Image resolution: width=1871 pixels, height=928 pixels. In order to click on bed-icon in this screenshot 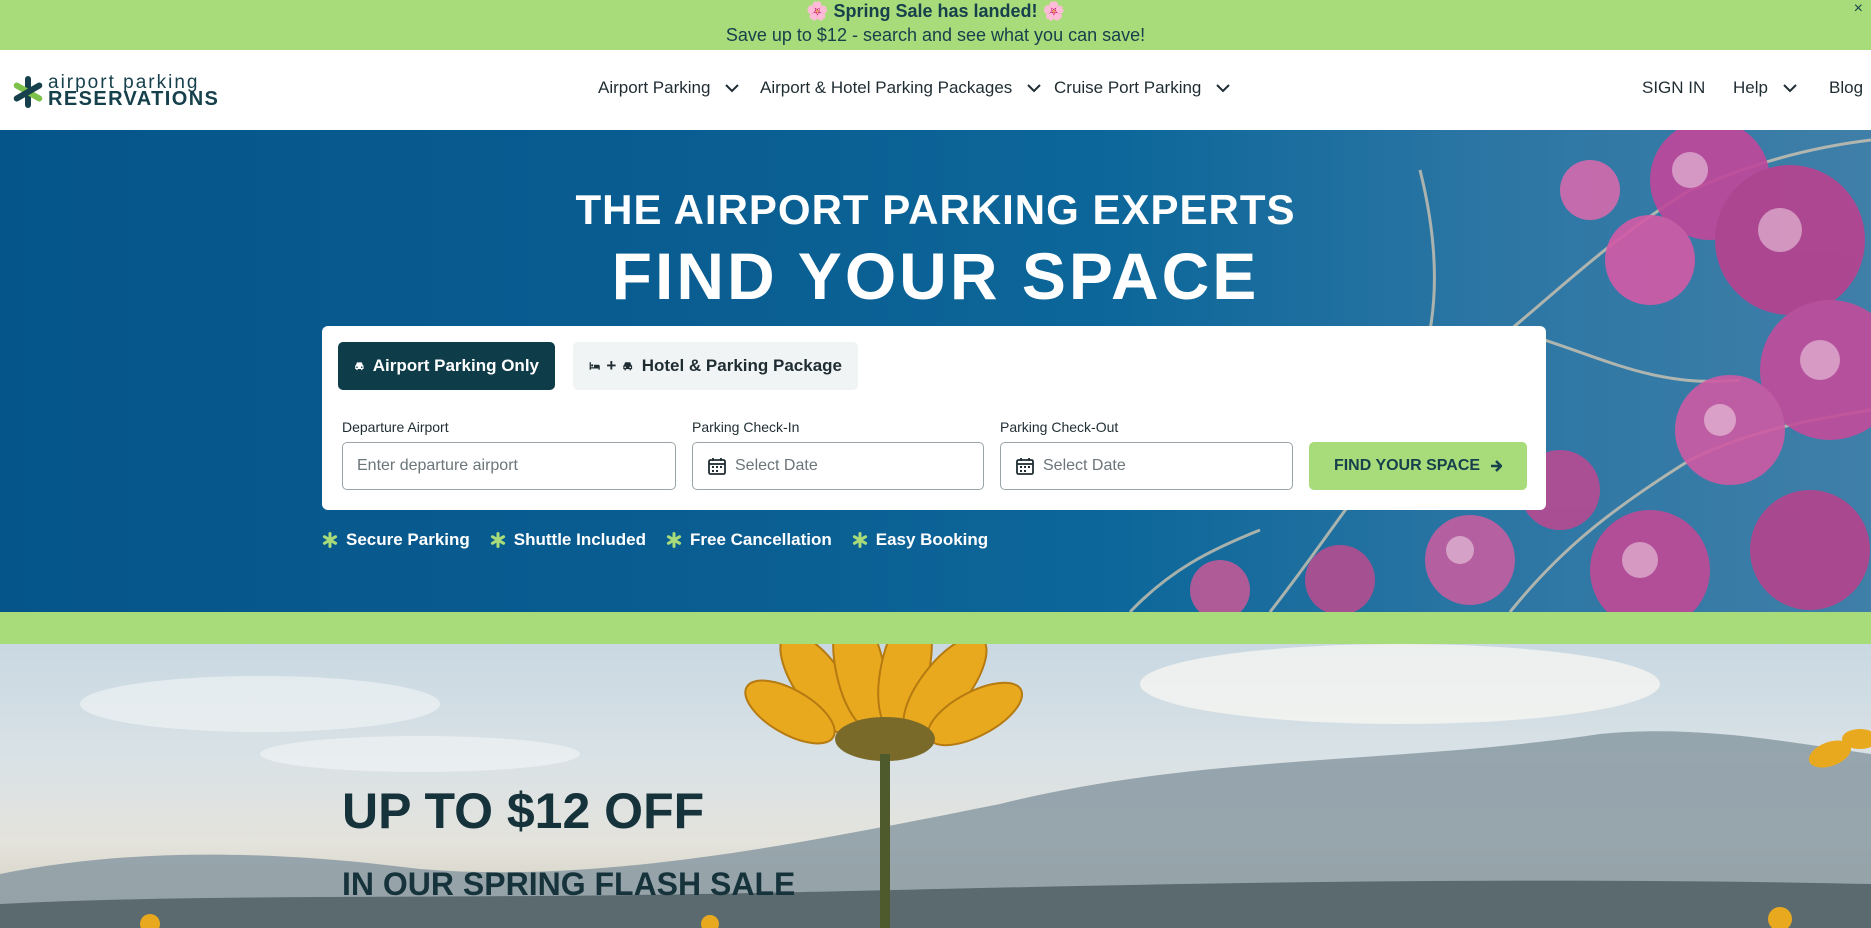, I will do `click(594, 366)`.